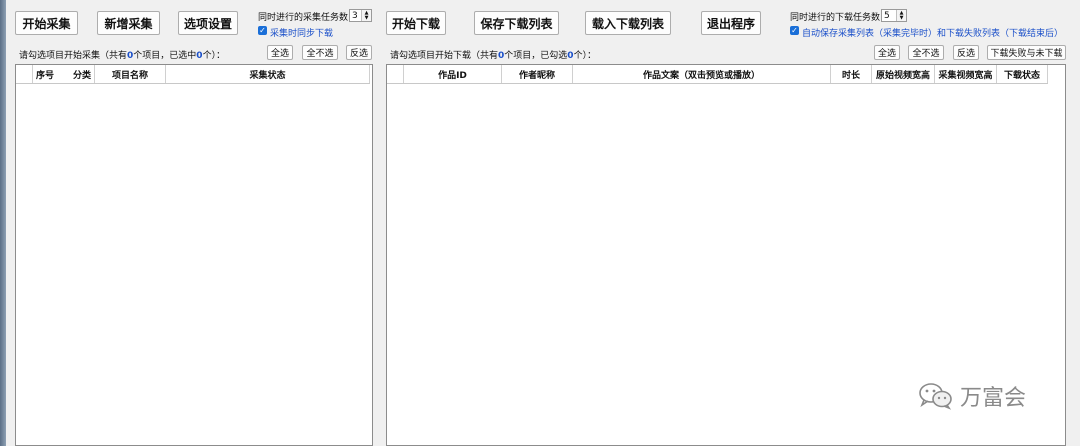 The height and width of the screenshot is (446, 1080). Describe the element at coordinates (516, 23) in the screenshot. I see `save-list-button: 保存下载列表` at that location.